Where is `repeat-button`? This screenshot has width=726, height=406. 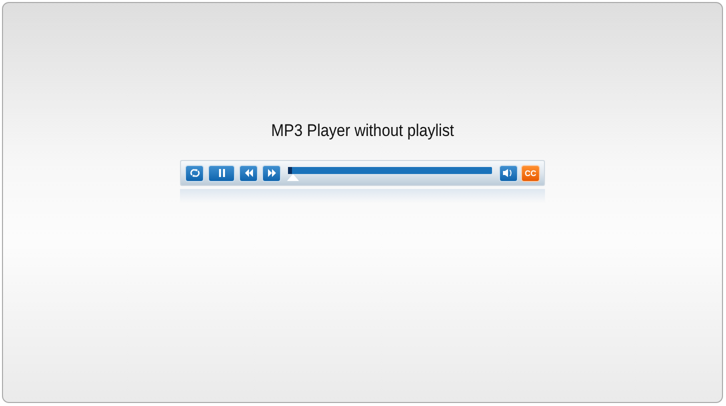 repeat-button is located at coordinates (194, 173).